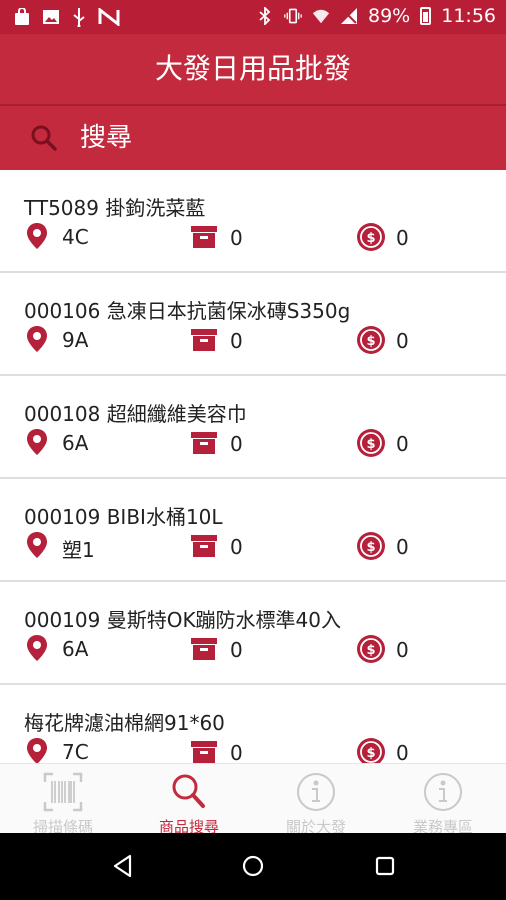 Image resolution: width=506 pixels, height=900 pixels. Describe the element at coordinates (187, 311) in the screenshot. I see `product-name: 000106 急凍日本抗菌保冰磚S350g` at that location.